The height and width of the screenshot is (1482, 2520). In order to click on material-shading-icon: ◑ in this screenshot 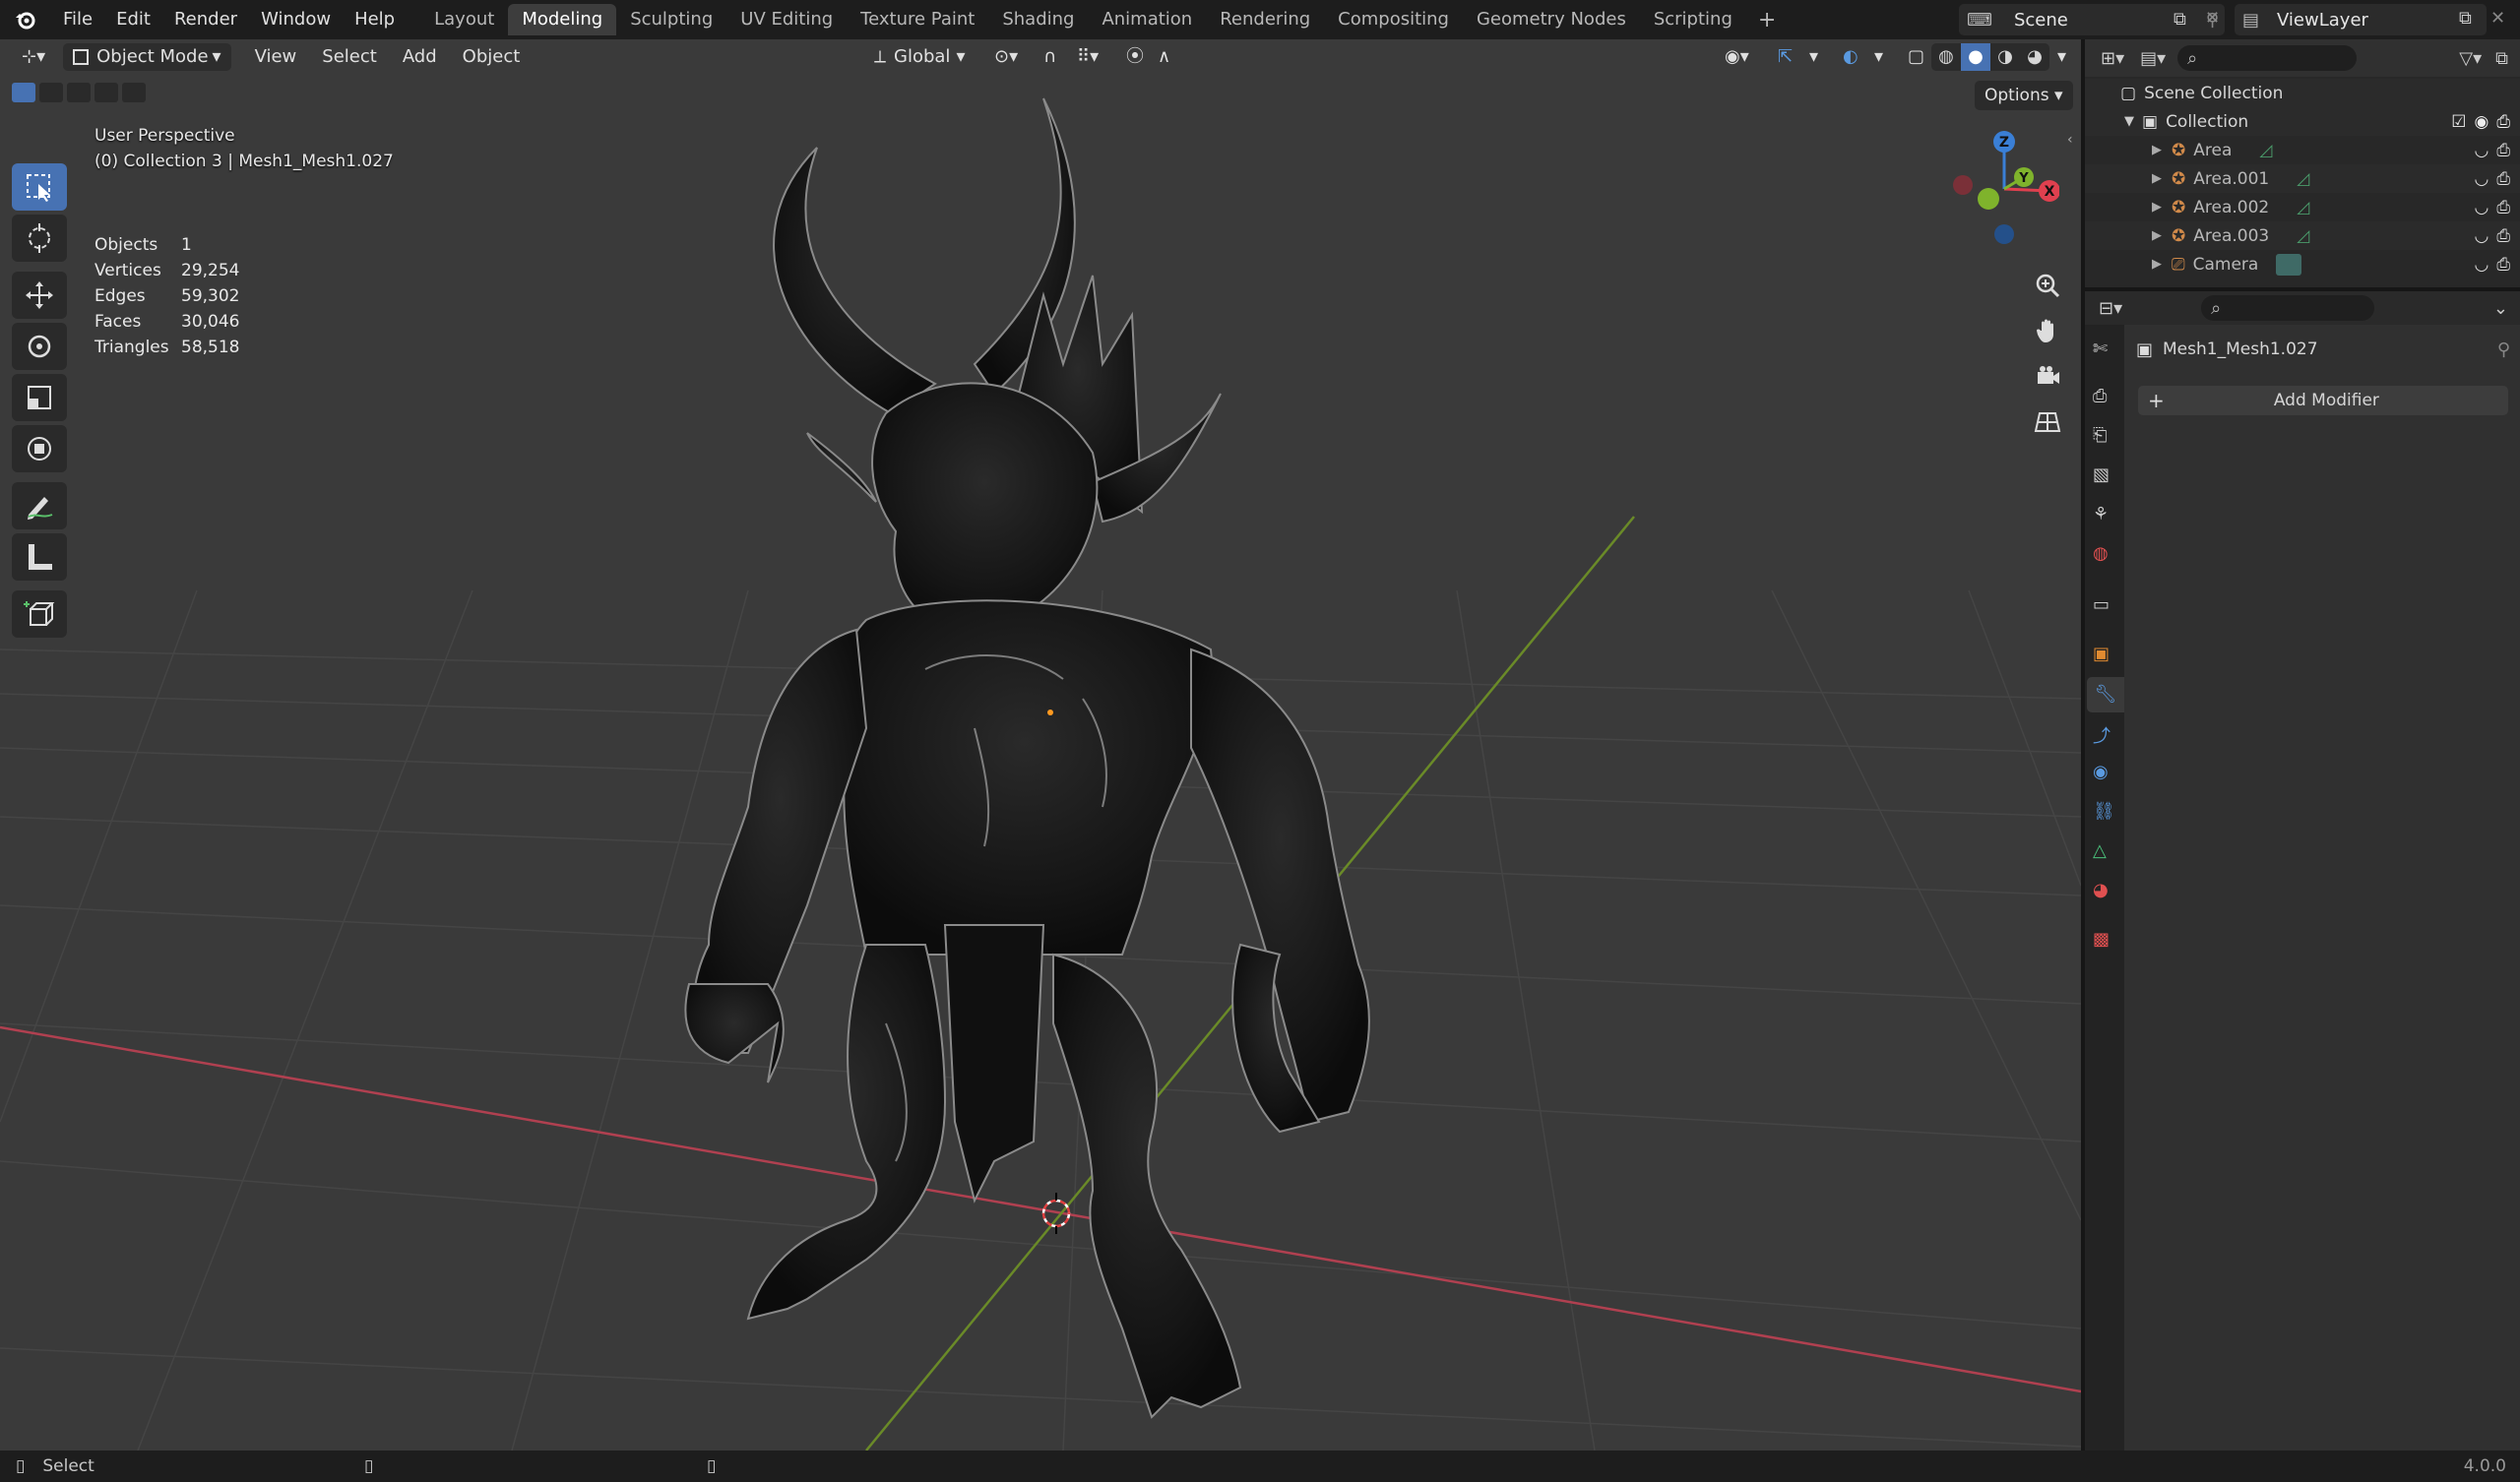, I will do `click(2005, 57)`.